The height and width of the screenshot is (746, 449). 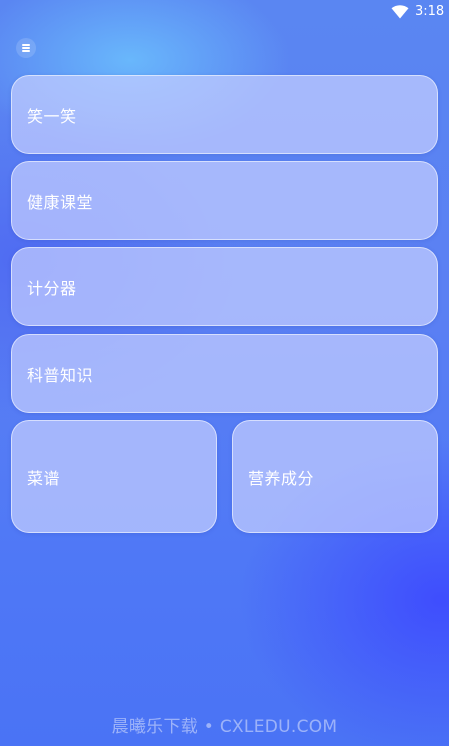 I want to click on card-joke: 笑一笑, so click(x=224, y=114).